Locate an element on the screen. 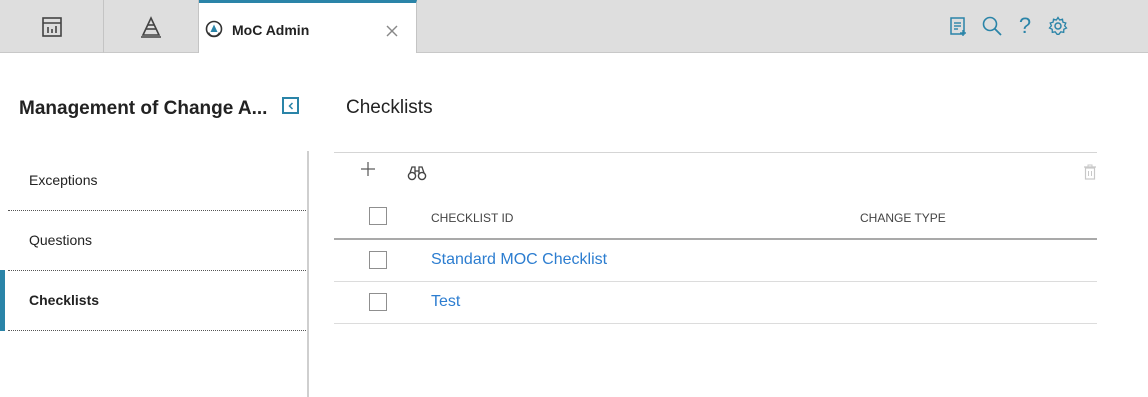 Image resolution: width=1148 pixels, height=397 pixels. help-icon: ? is located at coordinates (1025, 25).